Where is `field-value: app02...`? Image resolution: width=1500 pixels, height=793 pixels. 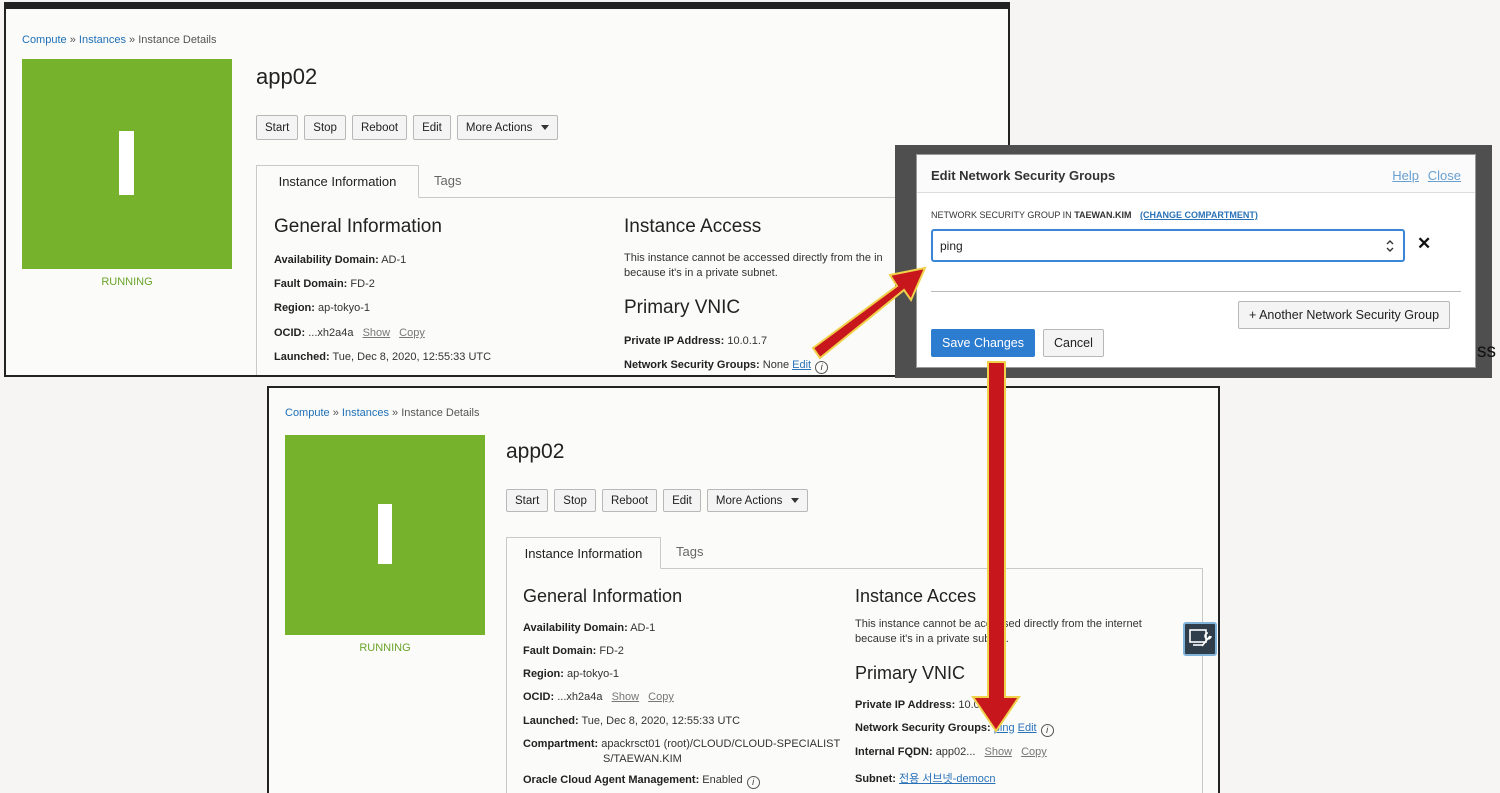
field-value: app02... is located at coordinates (955, 752).